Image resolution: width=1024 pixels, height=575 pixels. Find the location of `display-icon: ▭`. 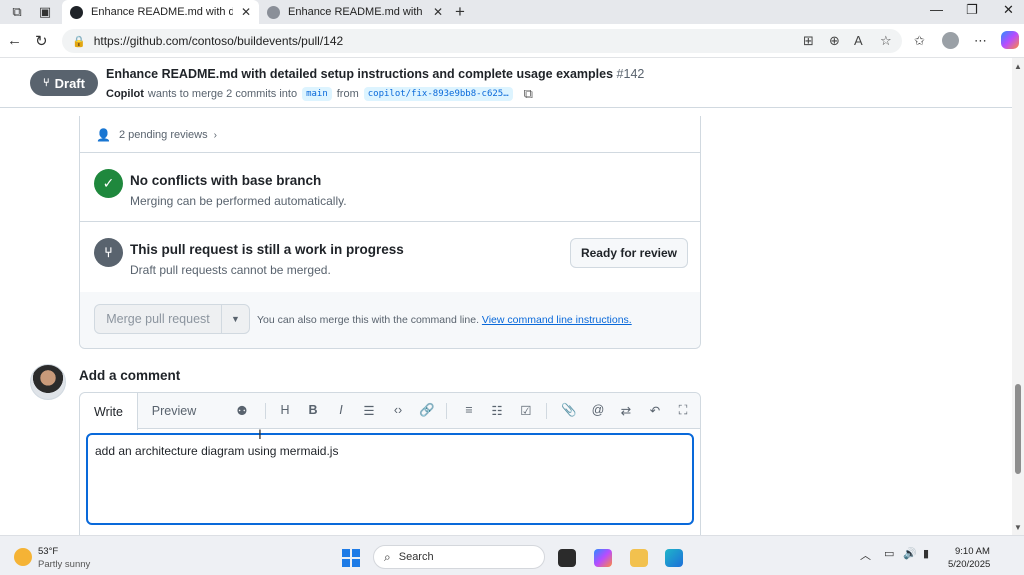

display-icon: ▭ is located at coordinates (889, 553).